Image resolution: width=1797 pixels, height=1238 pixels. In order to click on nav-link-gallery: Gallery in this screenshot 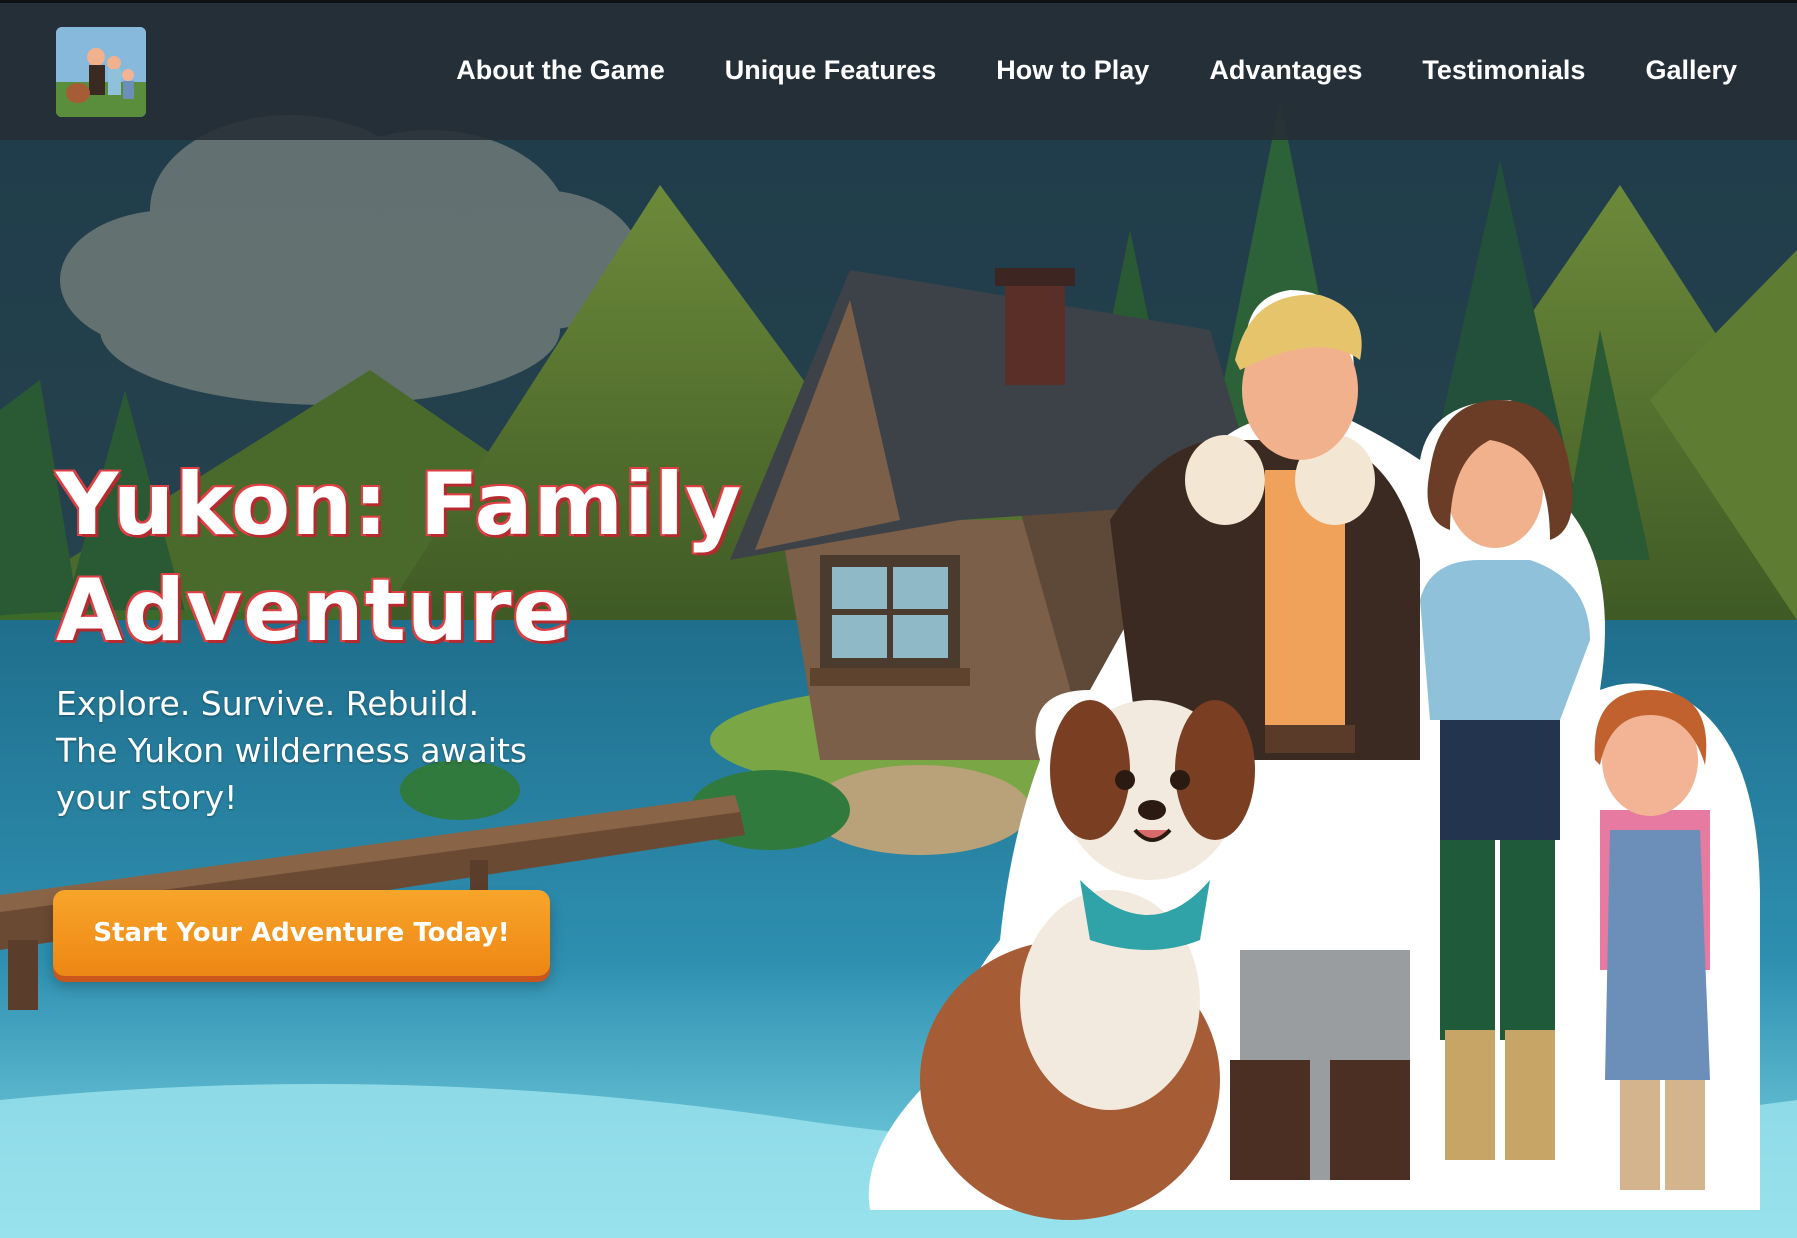, I will do `click(1691, 70)`.